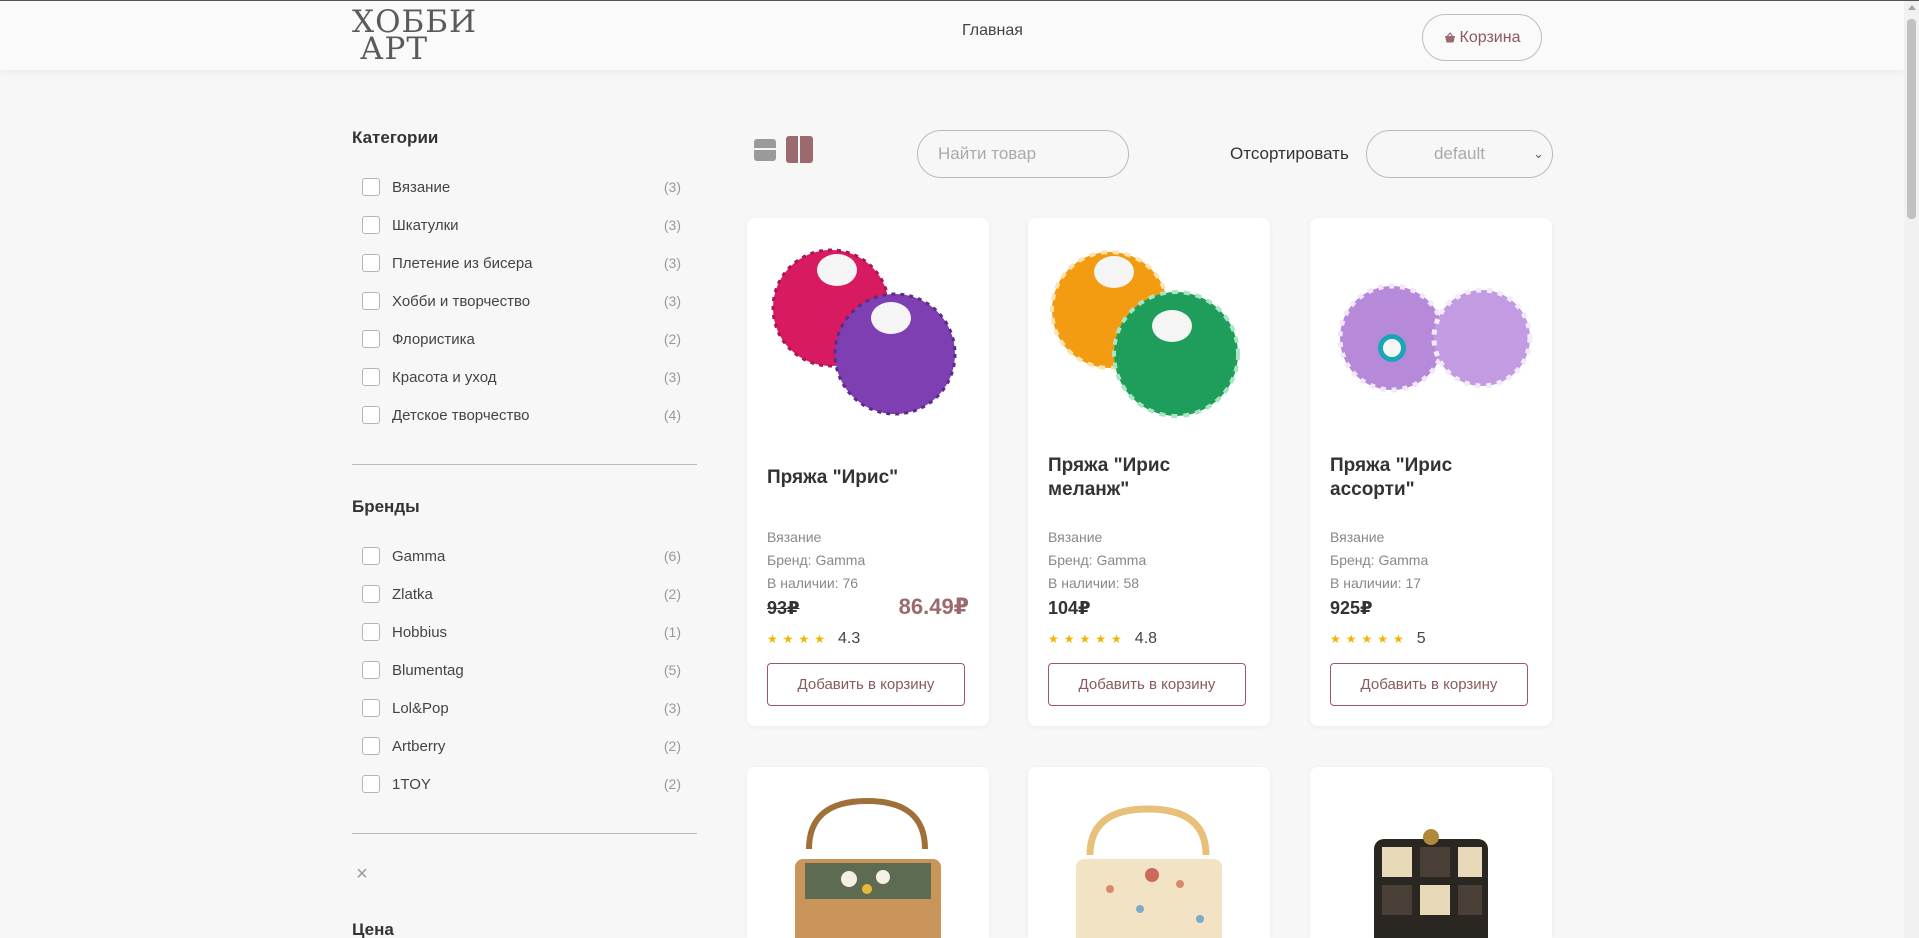  I want to click on category-item-boxes: Шкатулки (3), so click(524, 225).